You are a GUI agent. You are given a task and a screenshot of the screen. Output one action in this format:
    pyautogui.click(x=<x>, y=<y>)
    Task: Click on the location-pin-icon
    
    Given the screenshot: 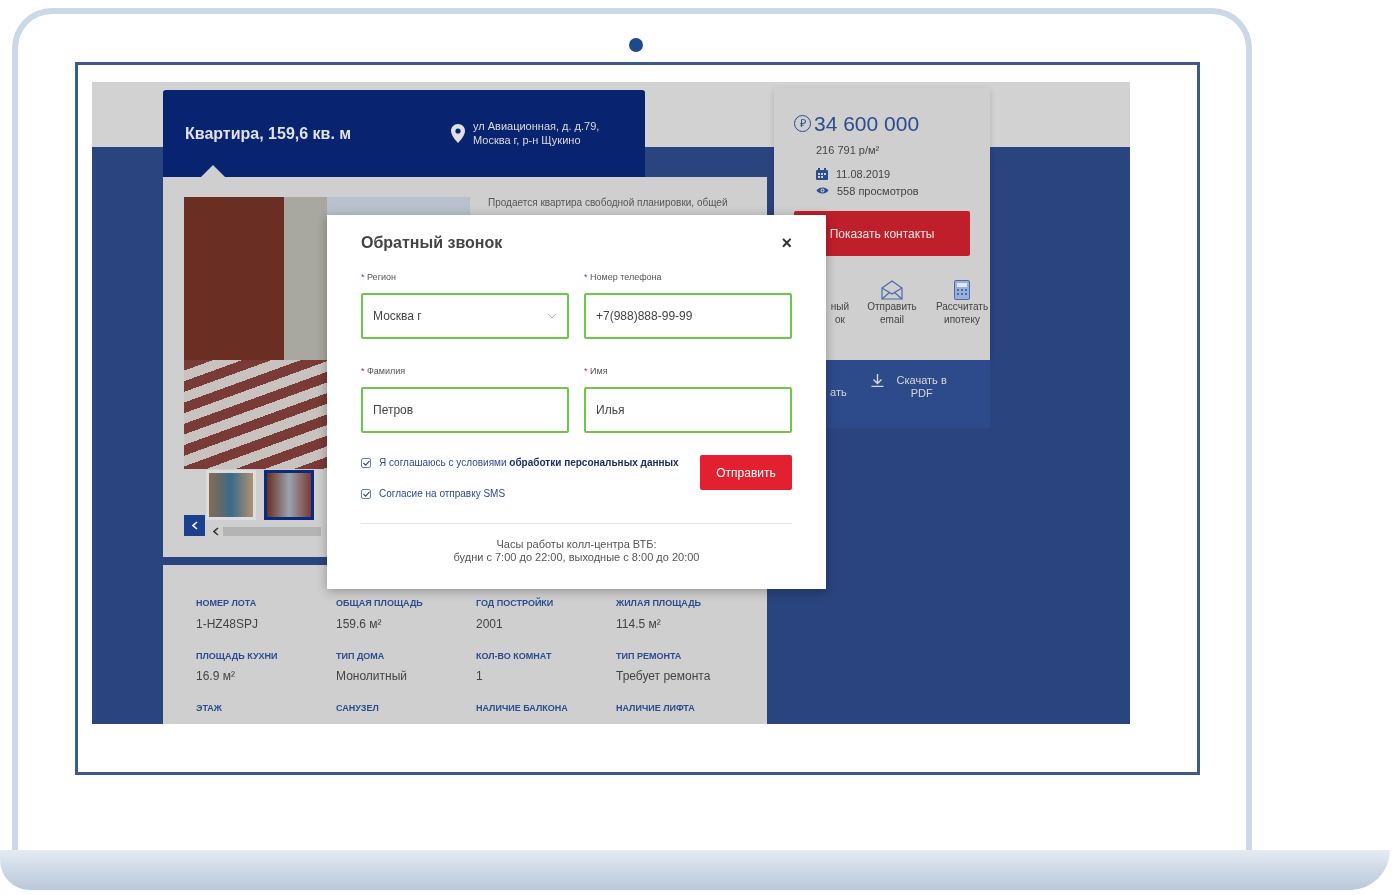 What is the action you would take?
    pyautogui.click(x=458, y=133)
    